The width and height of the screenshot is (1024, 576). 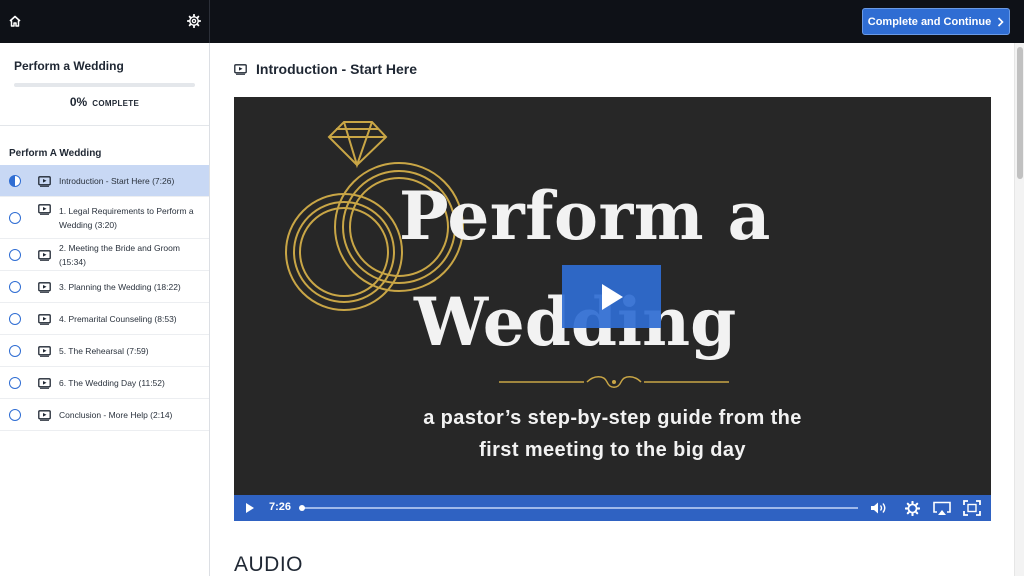 What do you see at coordinates (302, 508) in the screenshot?
I see `scrubber-handle` at bounding box center [302, 508].